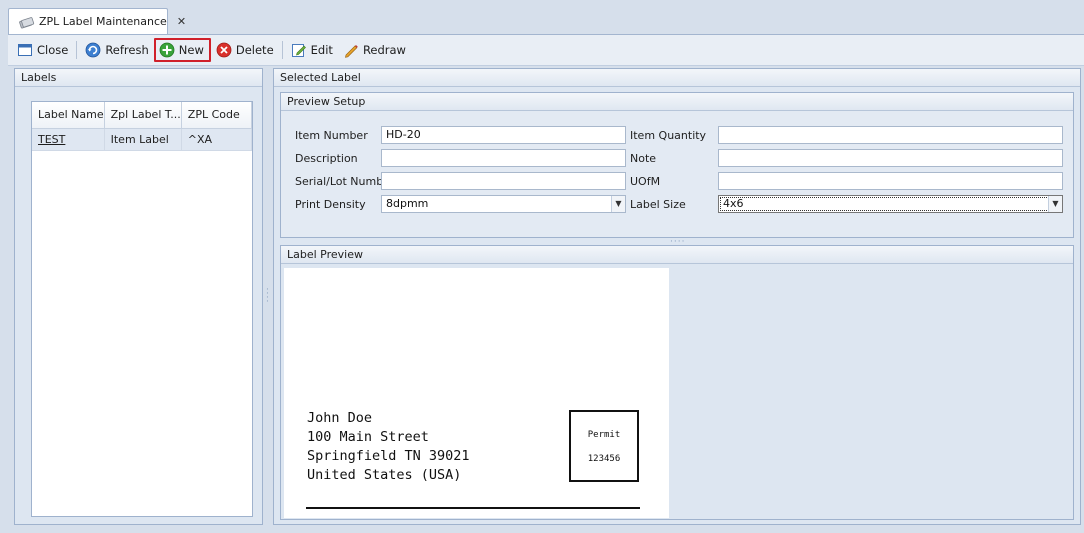 Image resolution: width=1084 pixels, height=533 pixels. I want to click on grid-header-row: Label Name Zpl Label T... ZPL Code, so click(142, 115).